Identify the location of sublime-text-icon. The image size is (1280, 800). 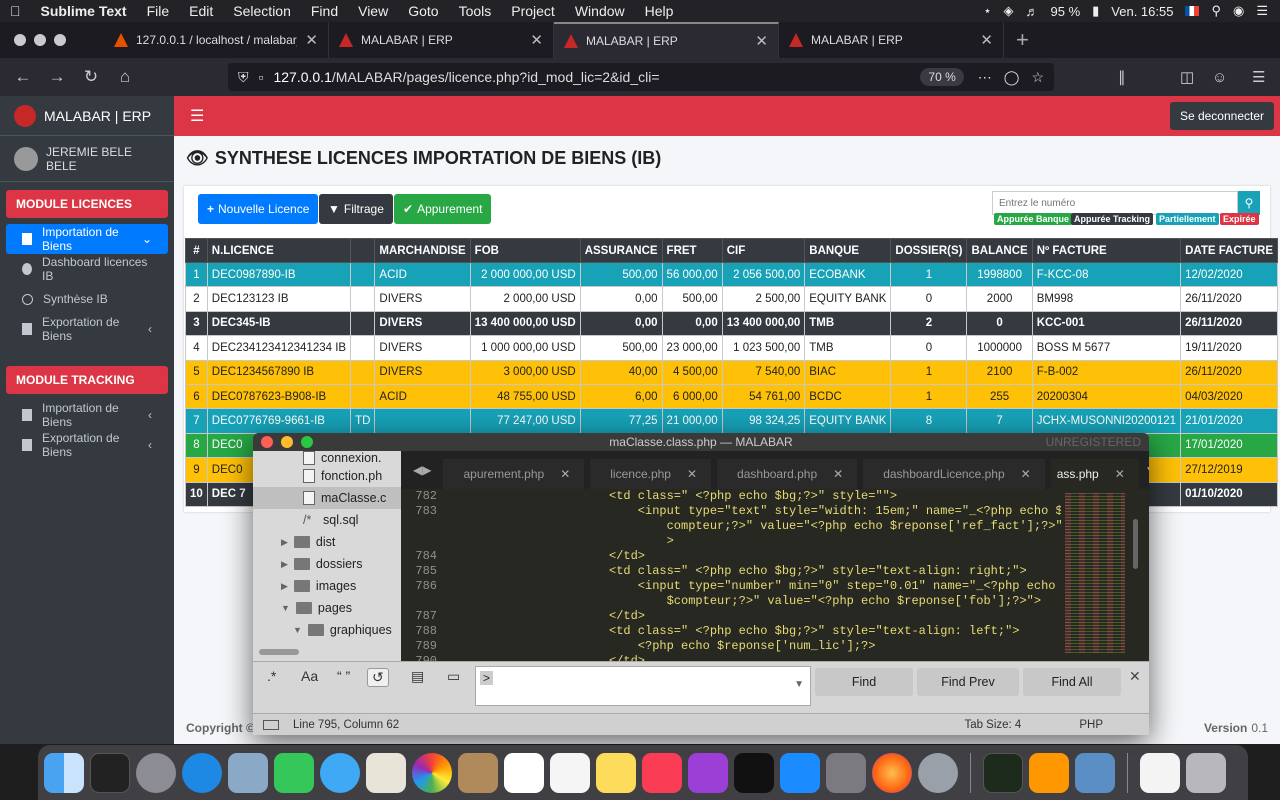
(1049, 772).